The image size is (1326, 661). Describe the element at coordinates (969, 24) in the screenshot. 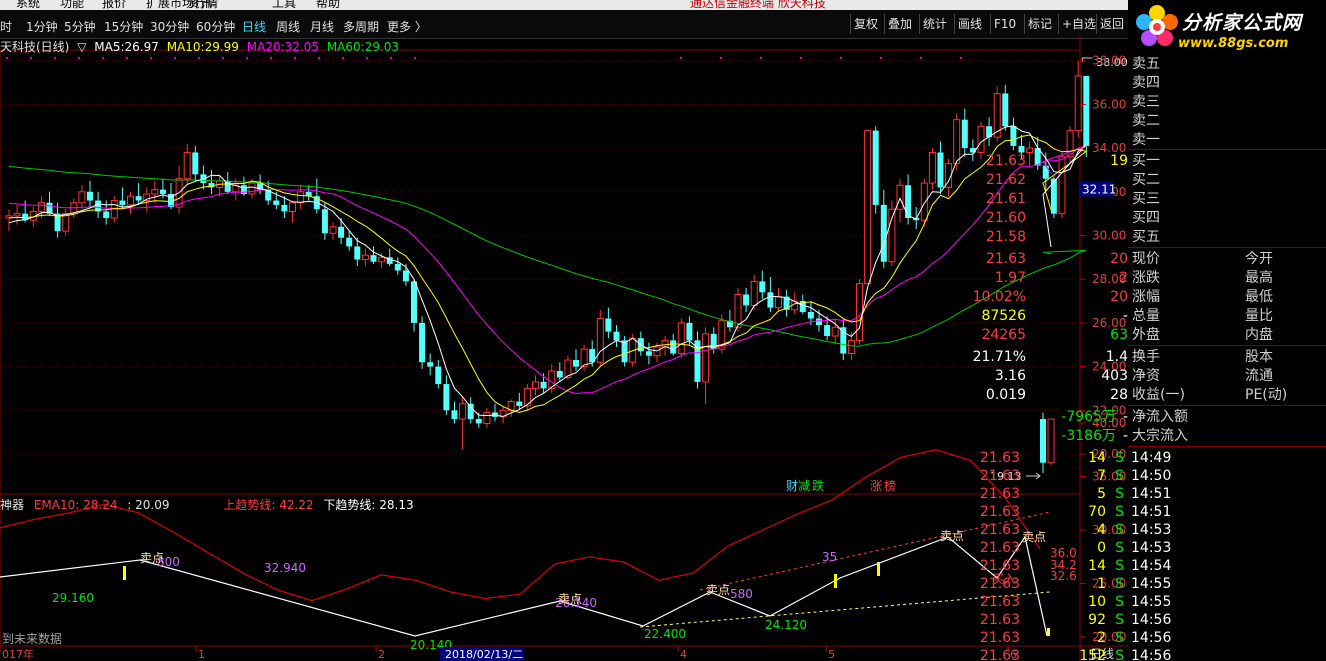

I see `draw-line-button: 画线` at that location.